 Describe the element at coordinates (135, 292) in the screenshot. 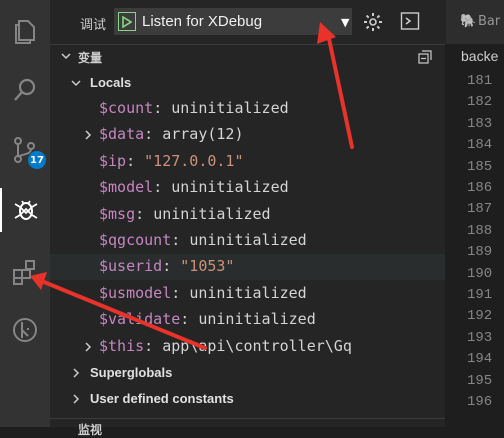

I see `variable-name: $usmodel` at that location.